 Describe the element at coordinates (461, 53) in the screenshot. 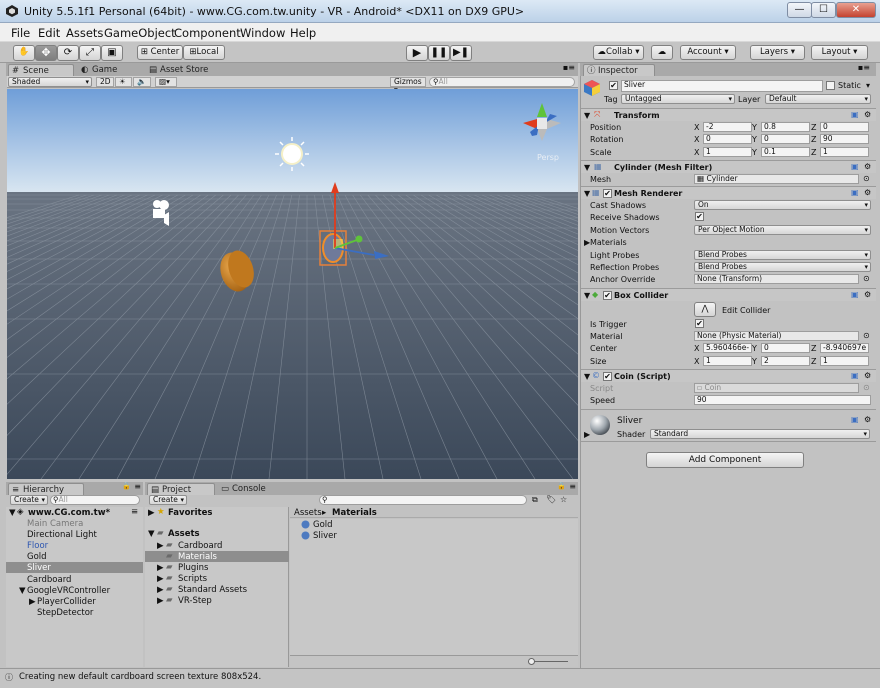

I see `step-button: ▶❚` at that location.